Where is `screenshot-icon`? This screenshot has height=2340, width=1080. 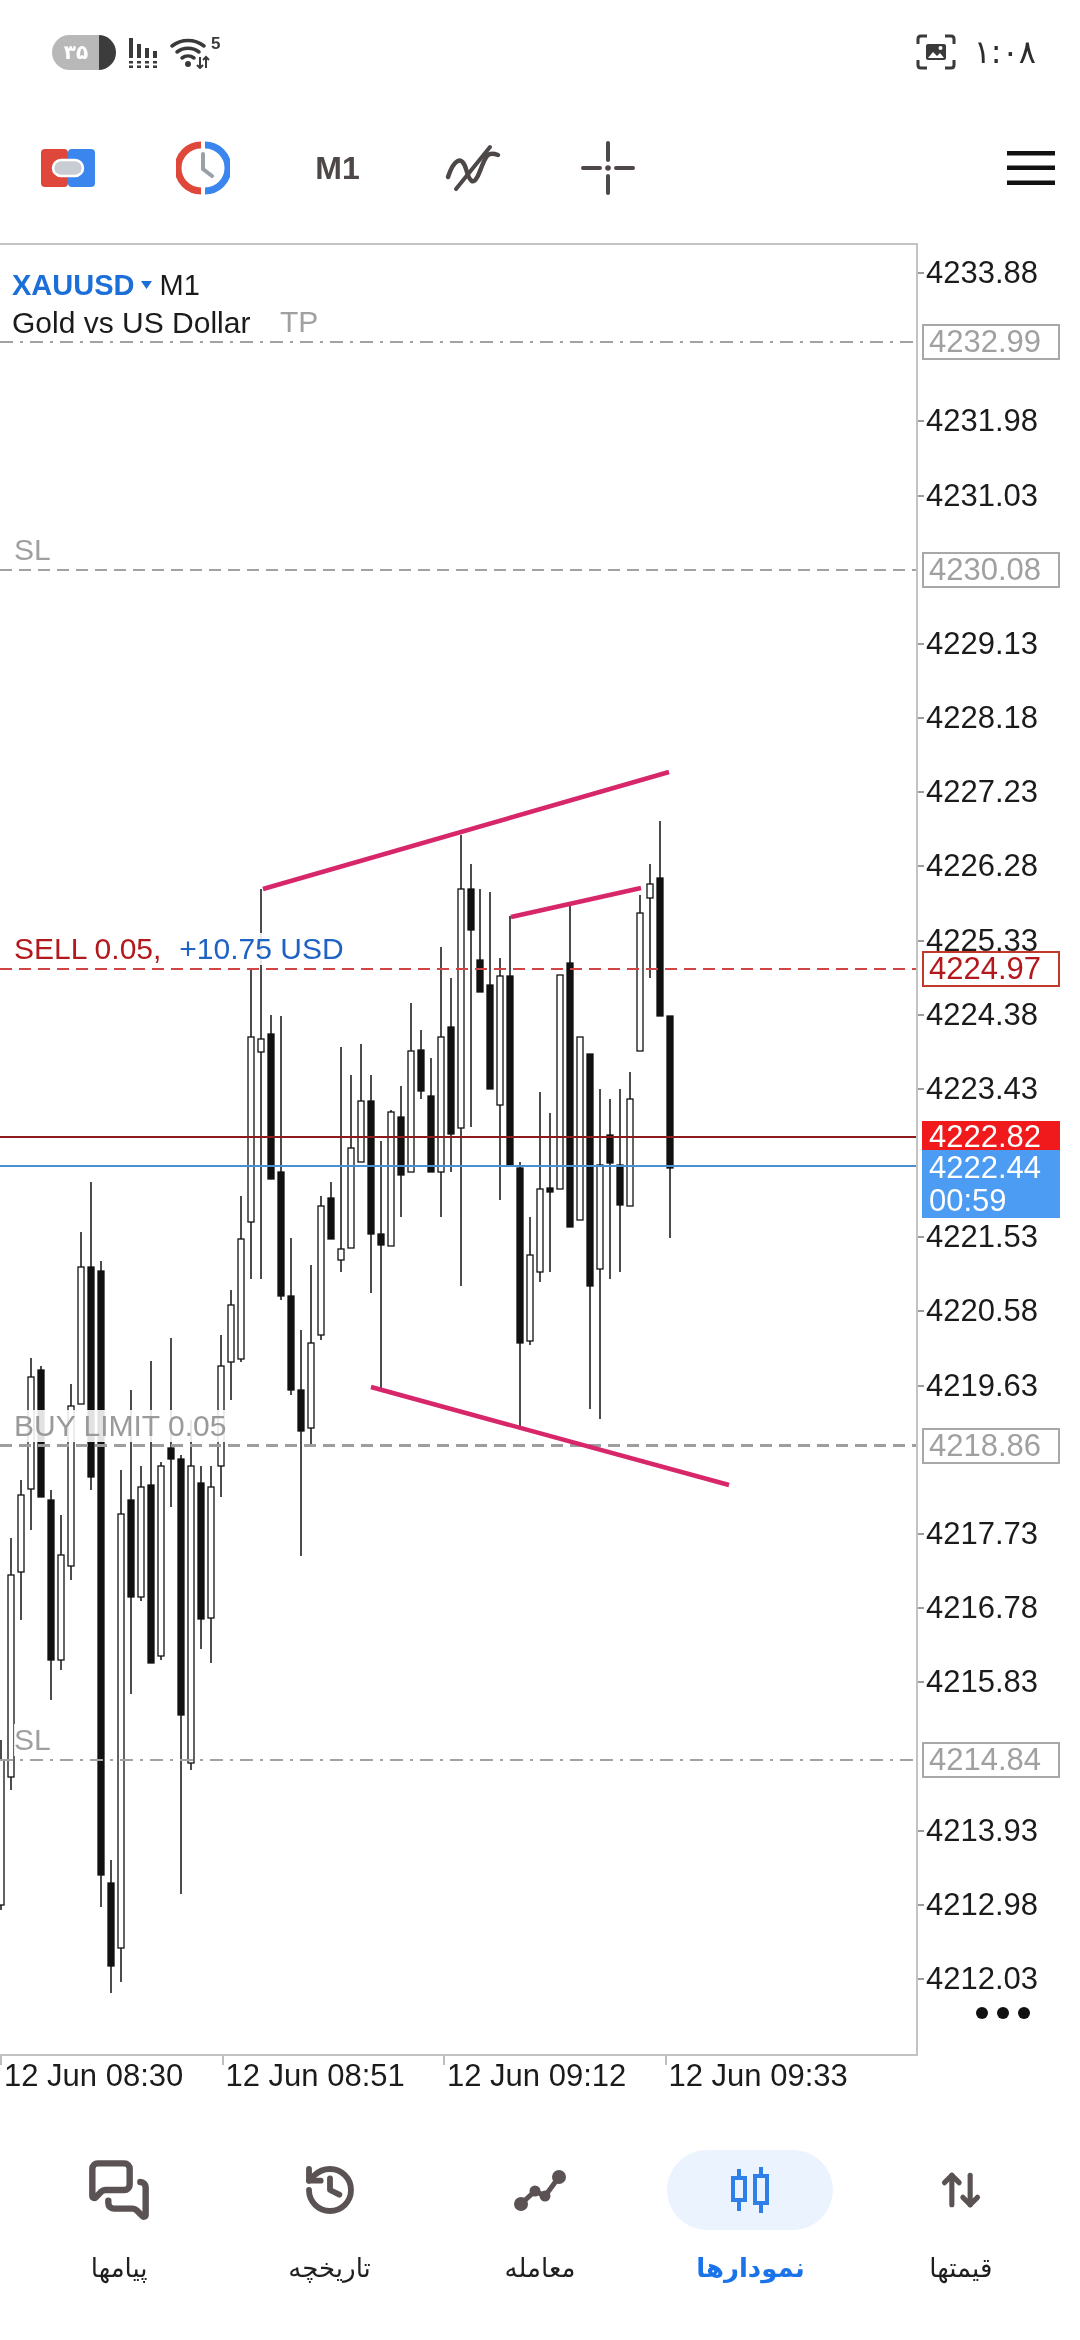
screenshot-icon is located at coordinates (935, 52).